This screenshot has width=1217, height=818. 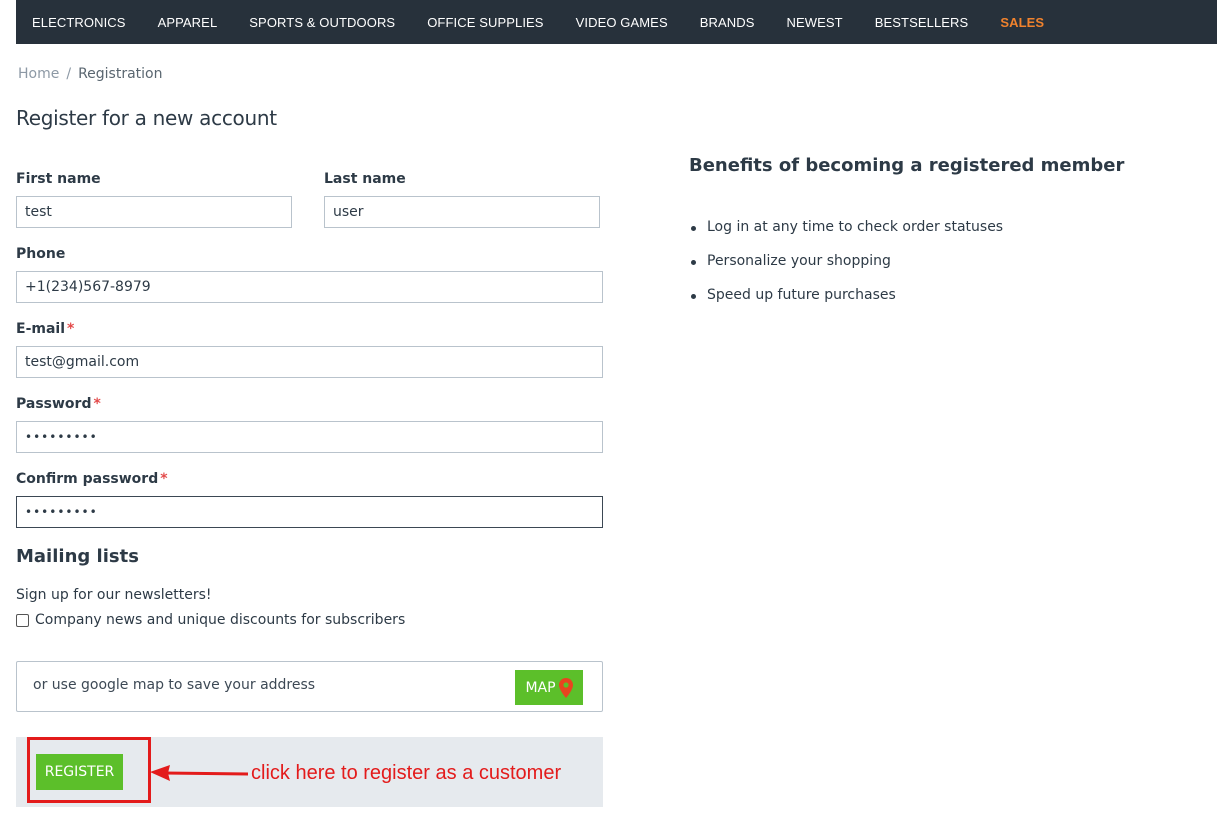 What do you see at coordinates (365, 179) in the screenshot?
I see `last-name-label: Last name` at bounding box center [365, 179].